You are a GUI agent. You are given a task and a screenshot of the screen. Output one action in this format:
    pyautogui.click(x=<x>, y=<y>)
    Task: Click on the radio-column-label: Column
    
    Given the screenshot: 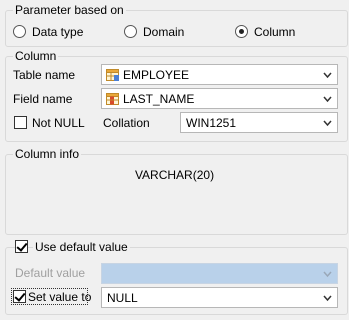 What is the action you would take?
    pyautogui.click(x=274, y=32)
    